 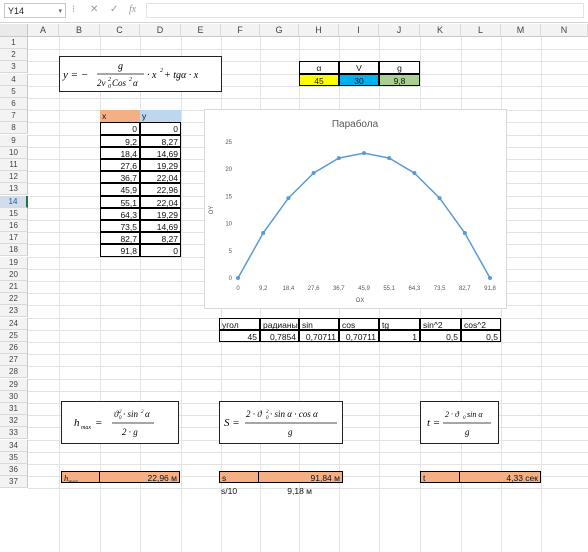 I want to click on column-header-k: K, so click(x=440, y=30).